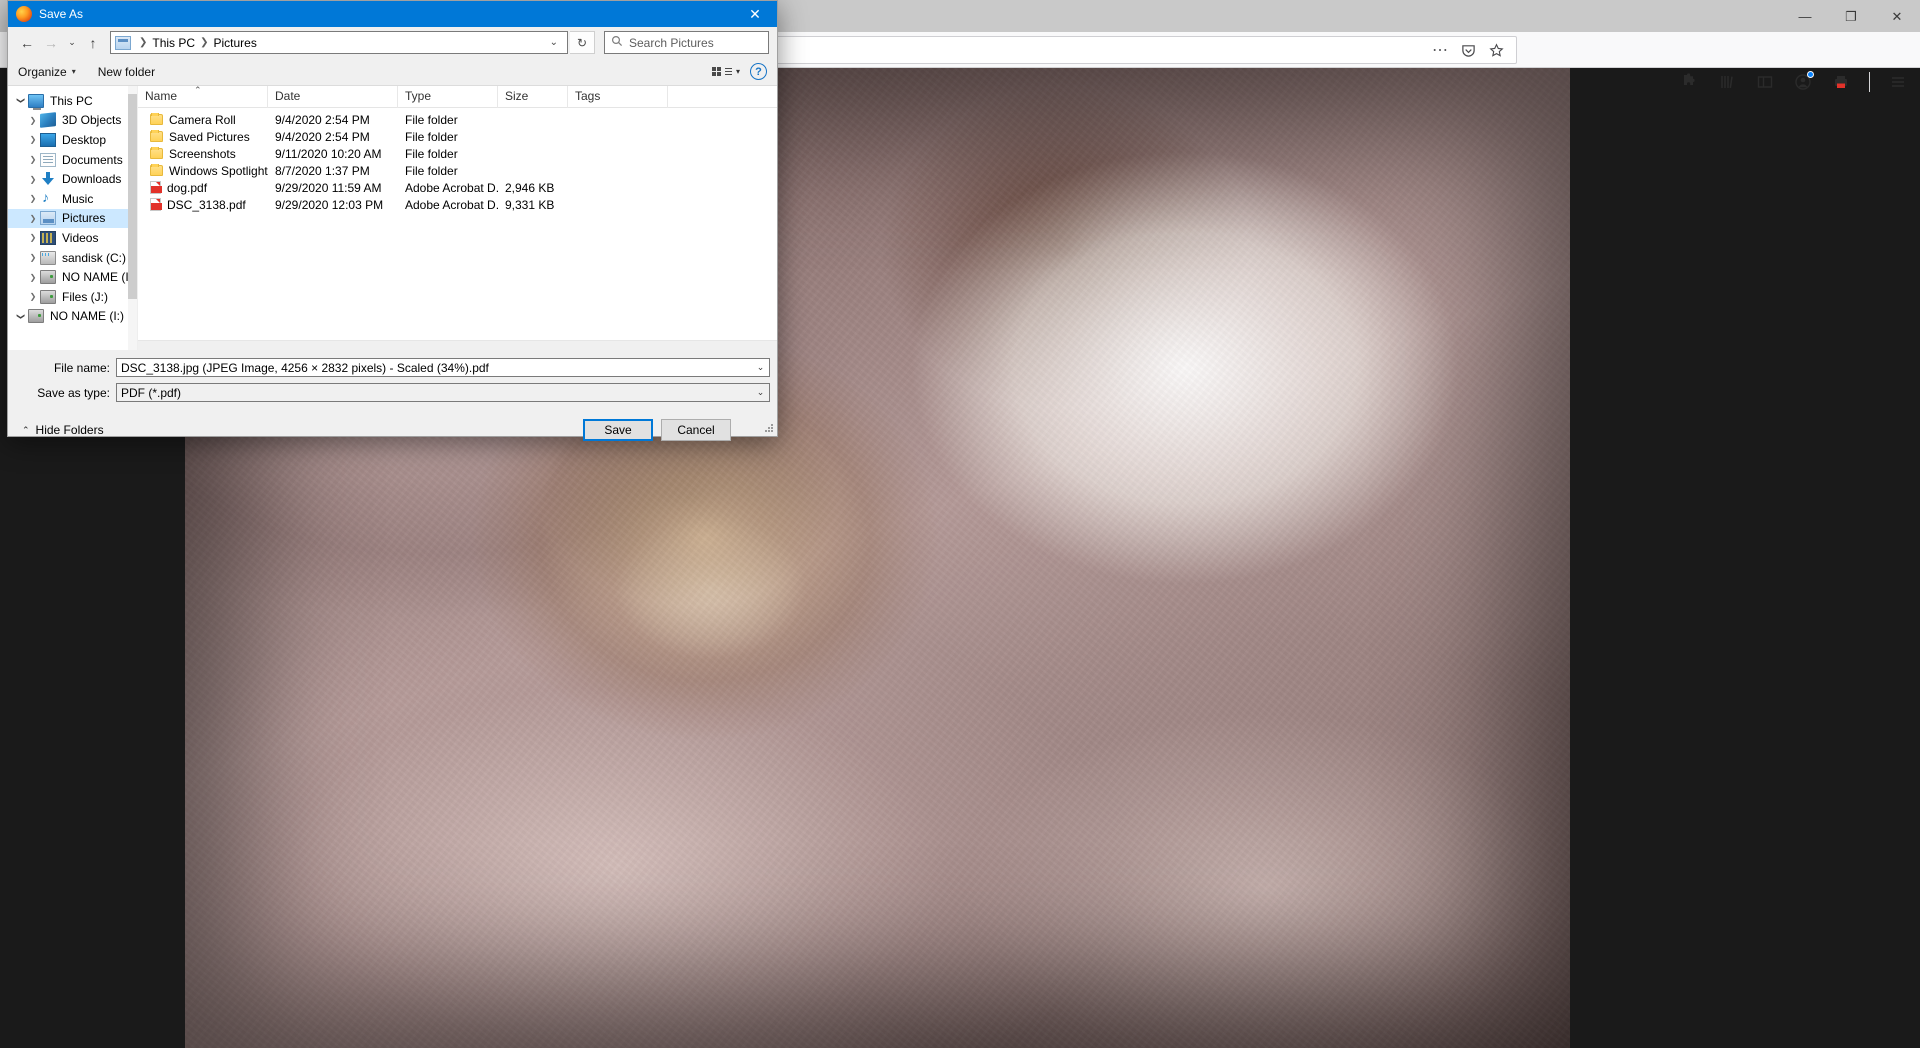 The height and width of the screenshot is (1048, 1920). Describe the element at coordinates (339, 42) in the screenshot. I see `breadcrumb-bar: ❯ This PC ❯ Pictures ⌄` at that location.